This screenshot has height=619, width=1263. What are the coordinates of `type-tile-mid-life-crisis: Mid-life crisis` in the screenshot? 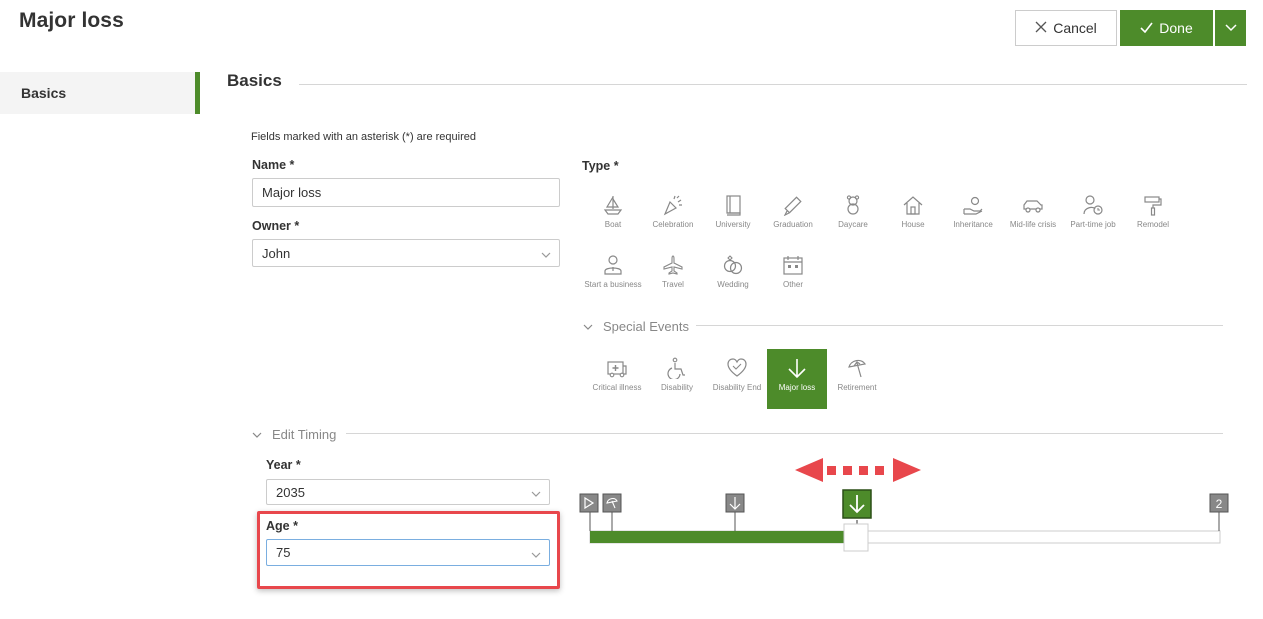 It's located at (1033, 216).